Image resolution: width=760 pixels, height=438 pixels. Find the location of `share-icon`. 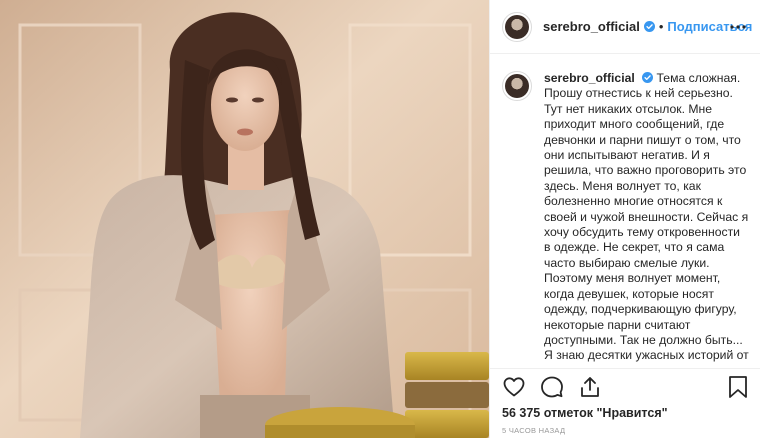

share-icon is located at coordinates (590, 387).